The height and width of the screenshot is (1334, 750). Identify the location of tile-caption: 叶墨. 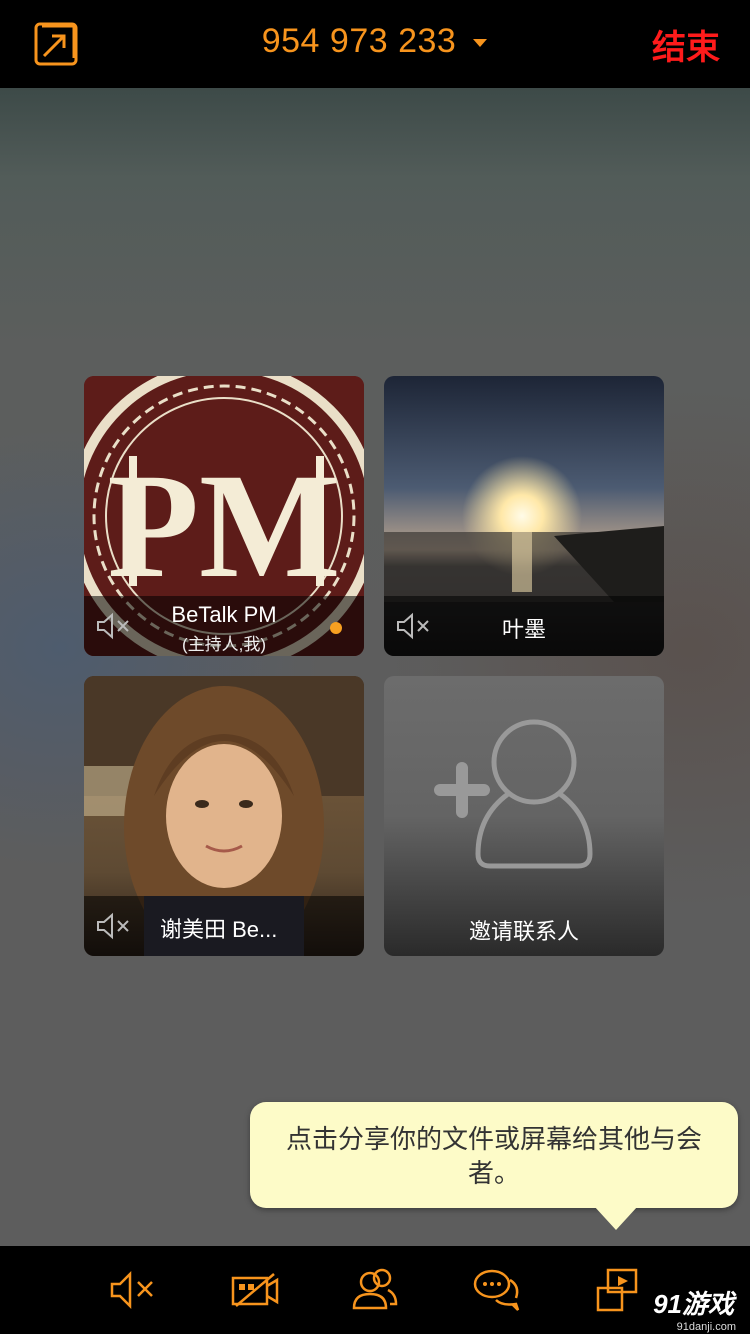
(524, 626).